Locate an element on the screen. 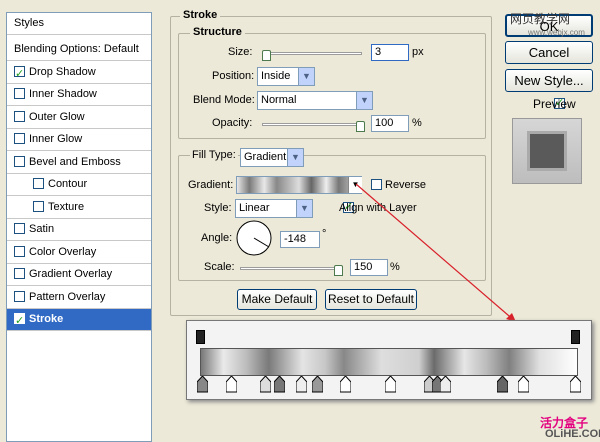 The image size is (600, 442). annotation-arrow-icon is located at coordinates (436, 253).